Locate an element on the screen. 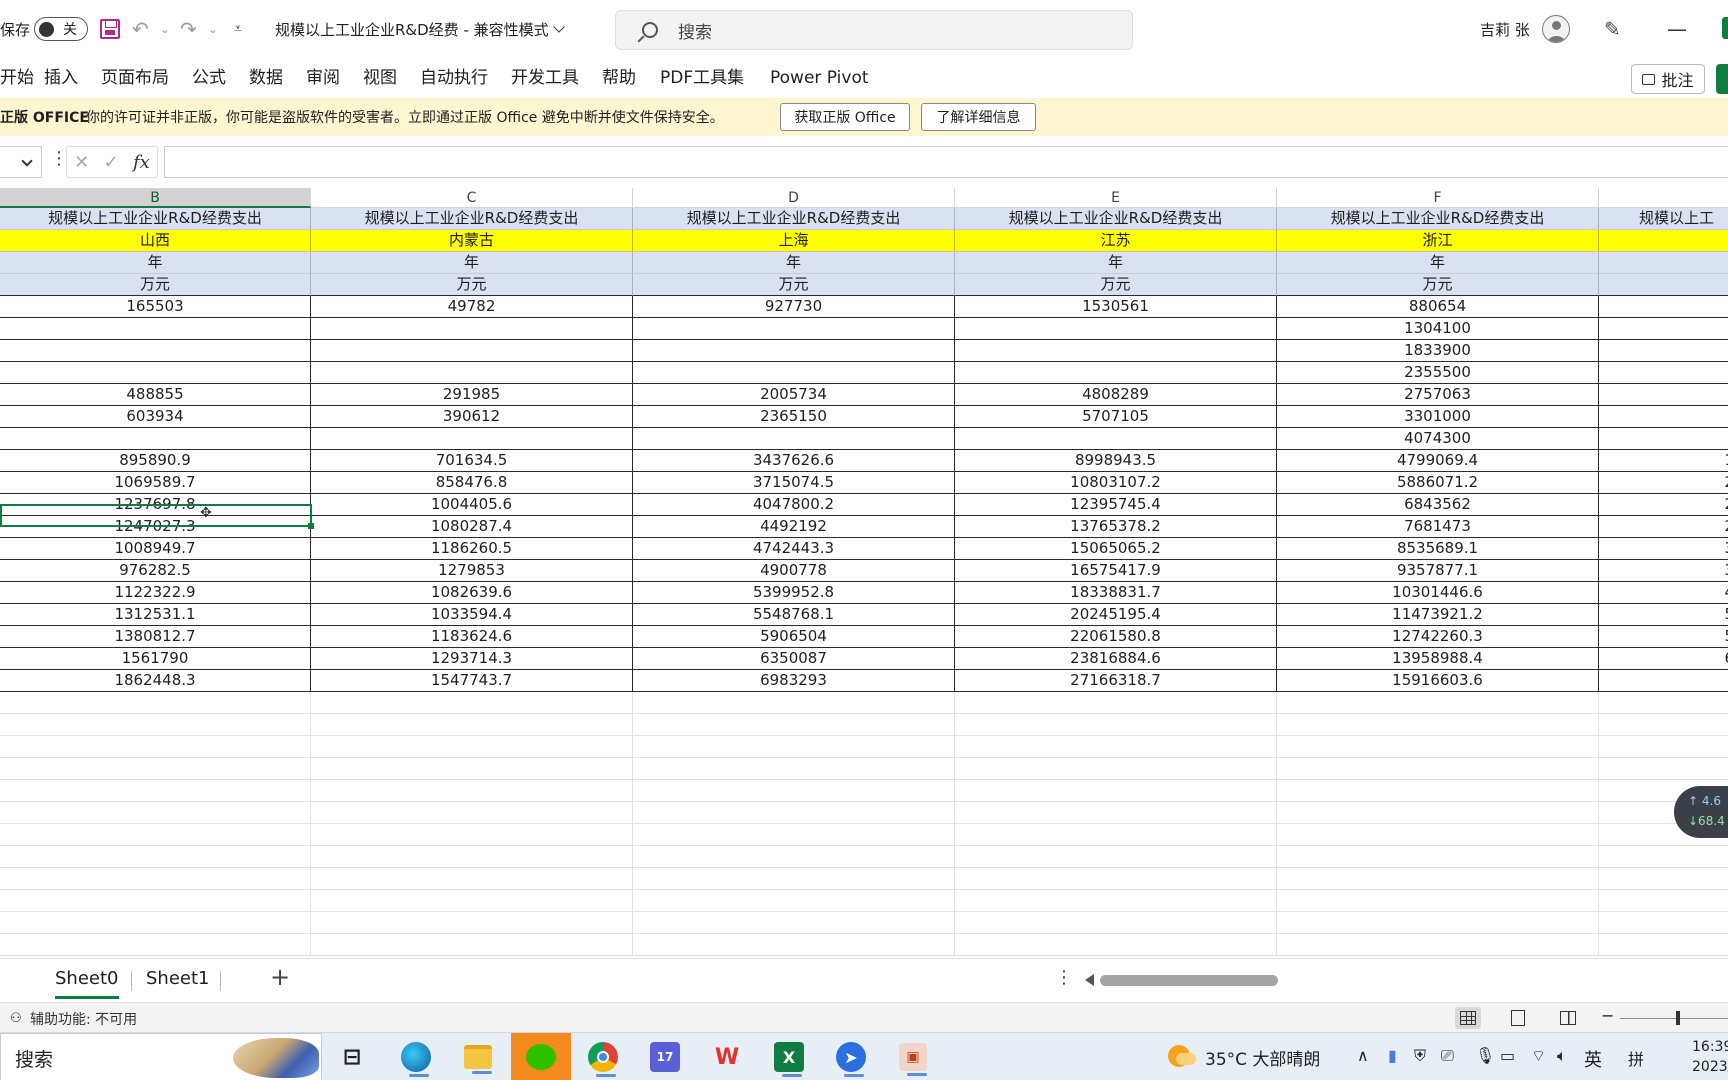  tab-help: 帮助 is located at coordinates (619, 78).